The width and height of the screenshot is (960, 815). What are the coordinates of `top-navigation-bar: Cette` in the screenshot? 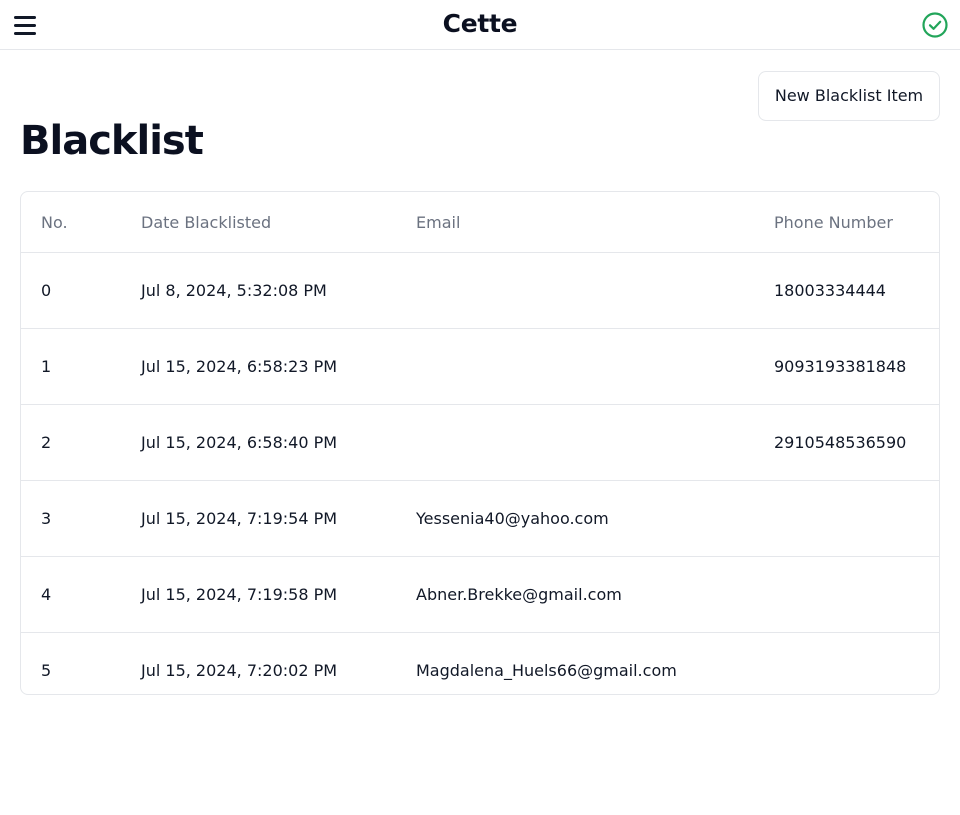 It's located at (480, 25).